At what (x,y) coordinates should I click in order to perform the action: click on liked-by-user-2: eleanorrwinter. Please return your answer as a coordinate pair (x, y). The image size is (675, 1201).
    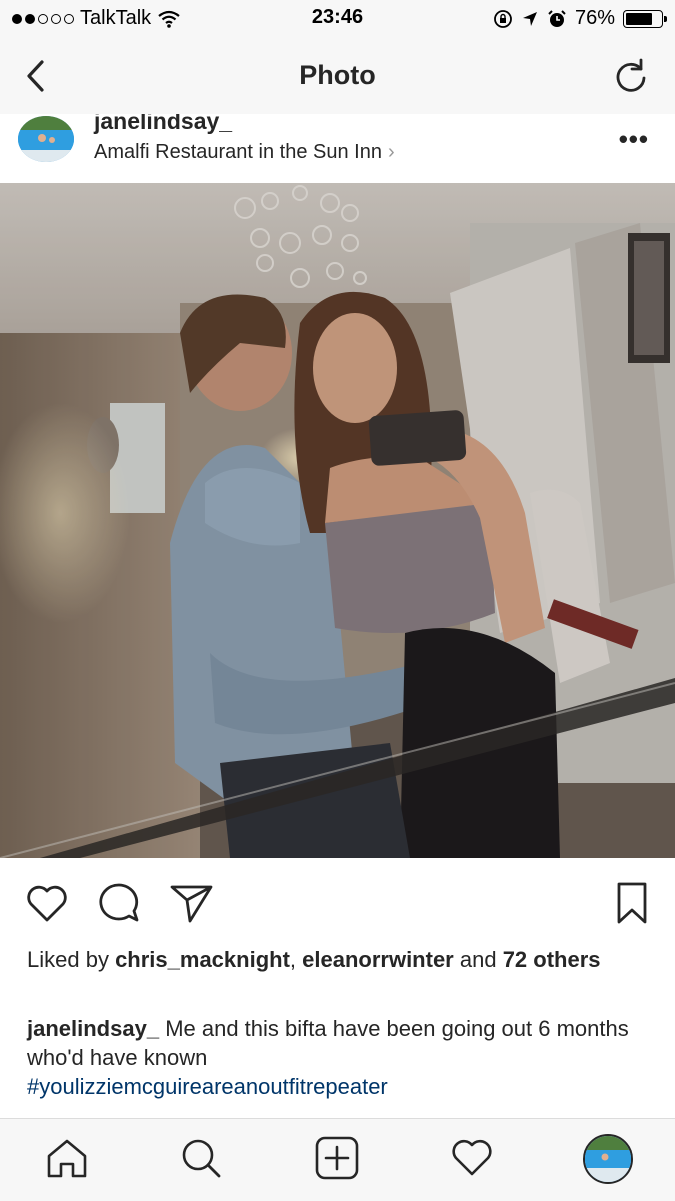
    Looking at the image, I should click on (378, 959).